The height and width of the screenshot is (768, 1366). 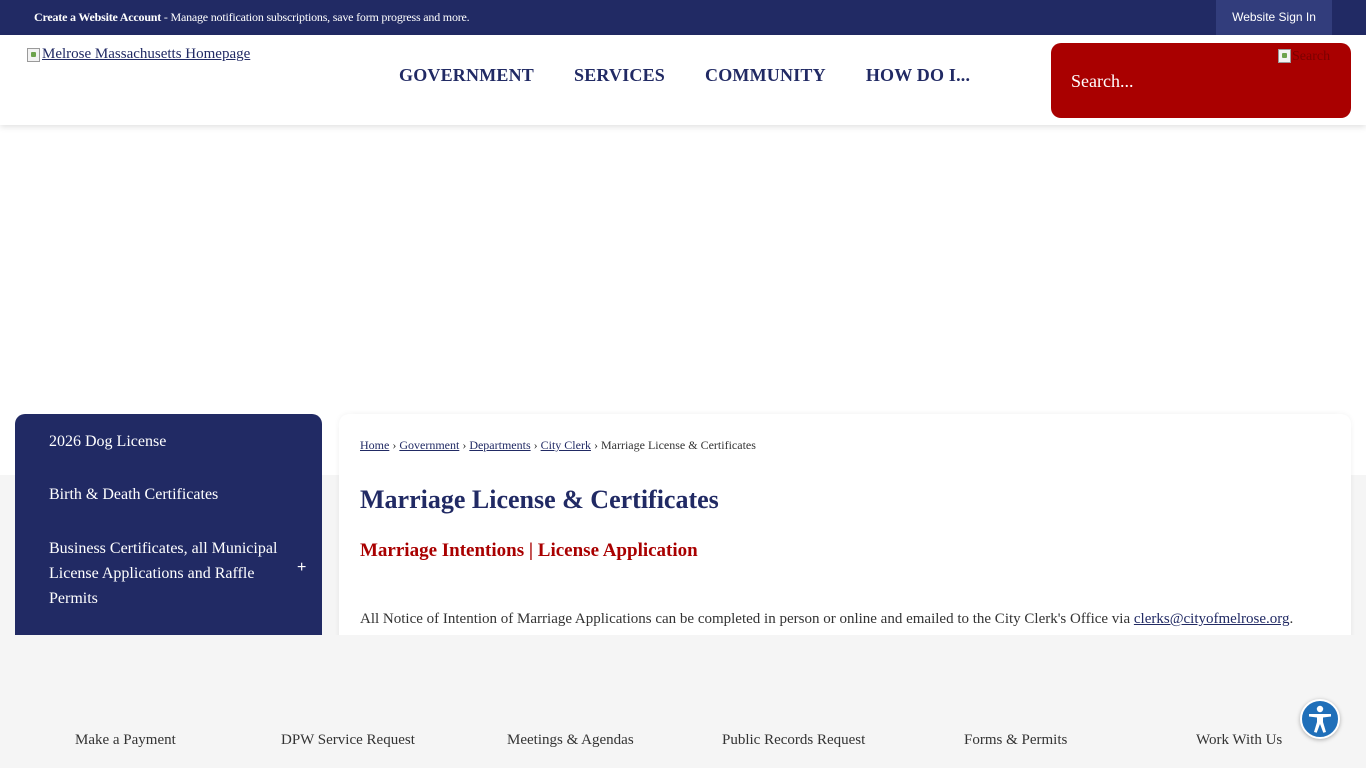 What do you see at coordinates (97, 17) in the screenshot?
I see `create-account-link: Create a Website Account` at bounding box center [97, 17].